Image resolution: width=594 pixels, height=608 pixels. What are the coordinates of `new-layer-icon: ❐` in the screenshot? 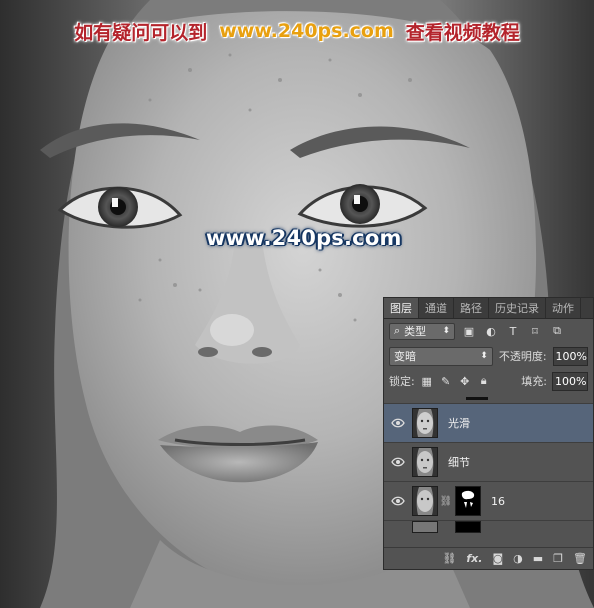 It's located at (558, 558).